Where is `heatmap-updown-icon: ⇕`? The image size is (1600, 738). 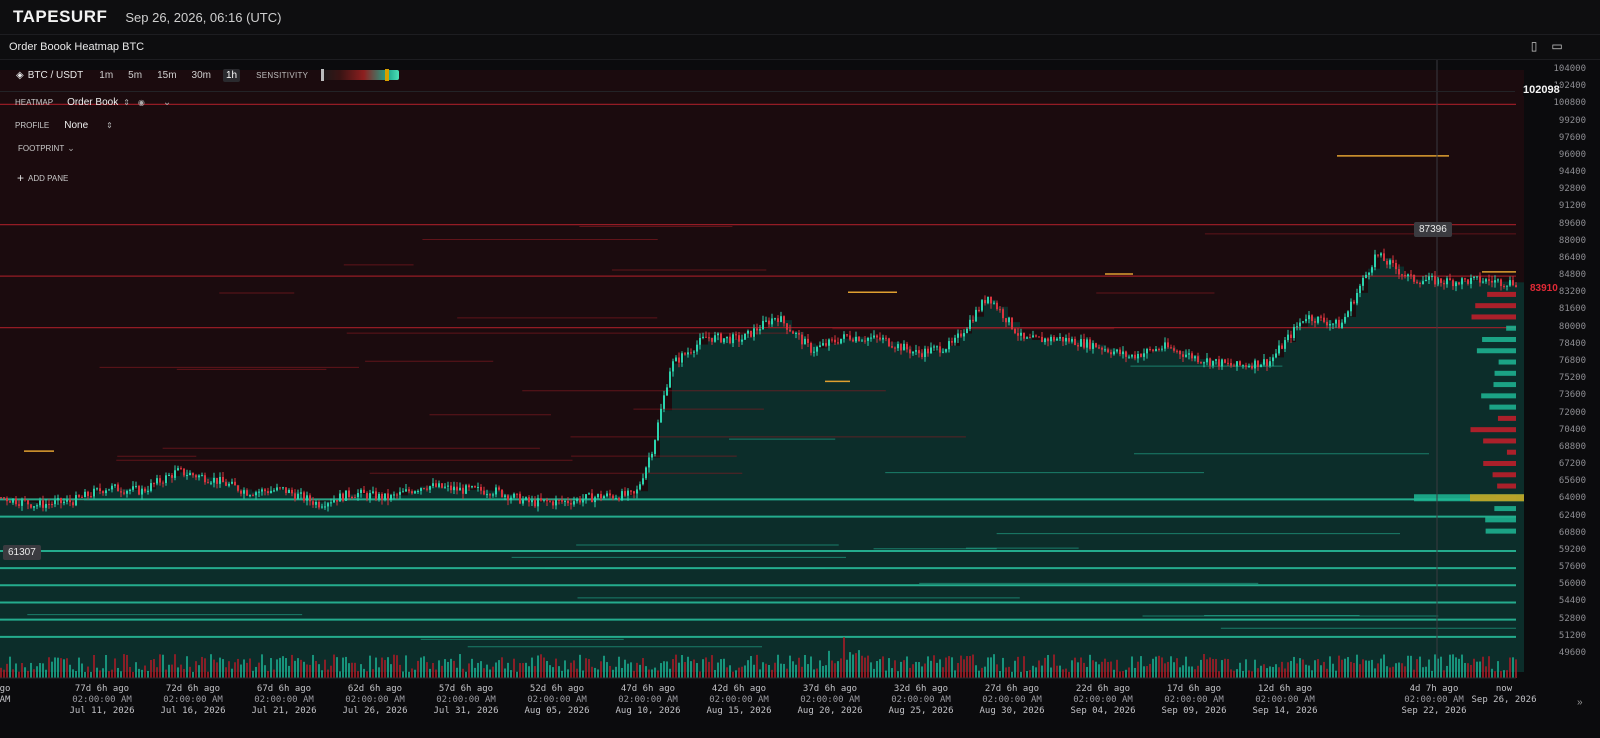
heatmap-updown-icon: ⇕ is located at coordinates (126, 102).